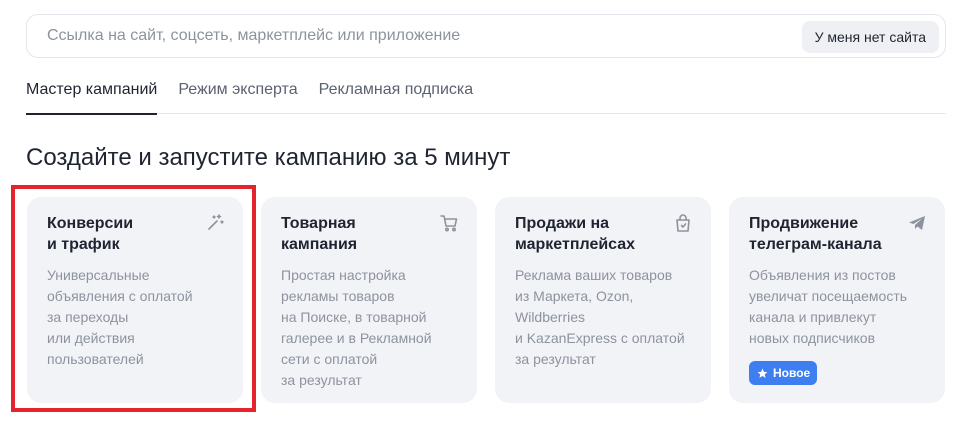  I want to click on tab-campaign-wizard: Мастер кампаний, so click(92, 93).